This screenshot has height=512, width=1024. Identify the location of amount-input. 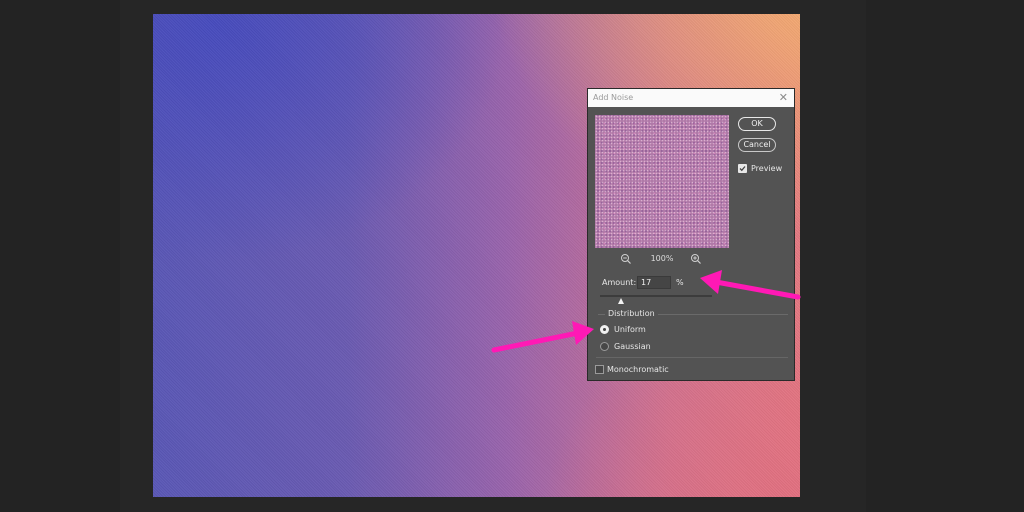
(654, 282).